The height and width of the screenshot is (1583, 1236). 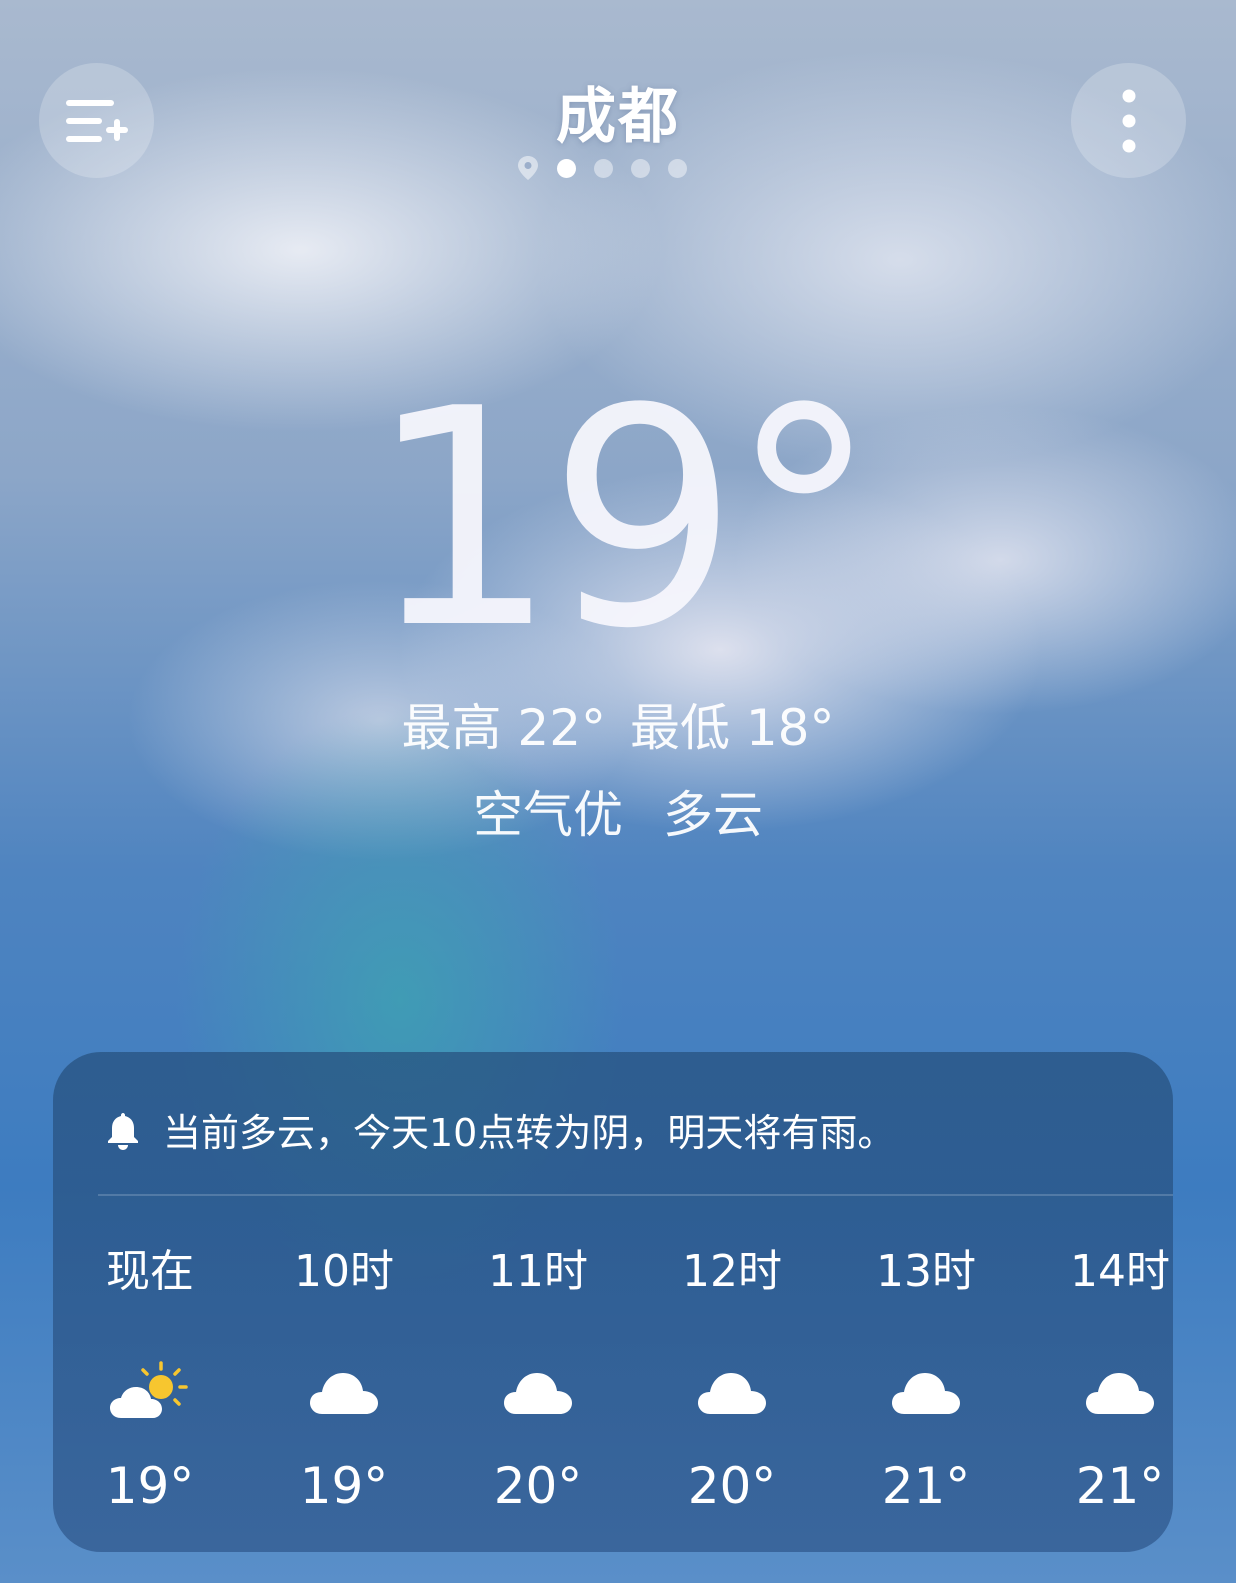 What do you see at coordinates (618, 724) in the screenshot?
I see `high-low-temperature: 最高 22° 最低 18°` at bounding box center [618, 724].